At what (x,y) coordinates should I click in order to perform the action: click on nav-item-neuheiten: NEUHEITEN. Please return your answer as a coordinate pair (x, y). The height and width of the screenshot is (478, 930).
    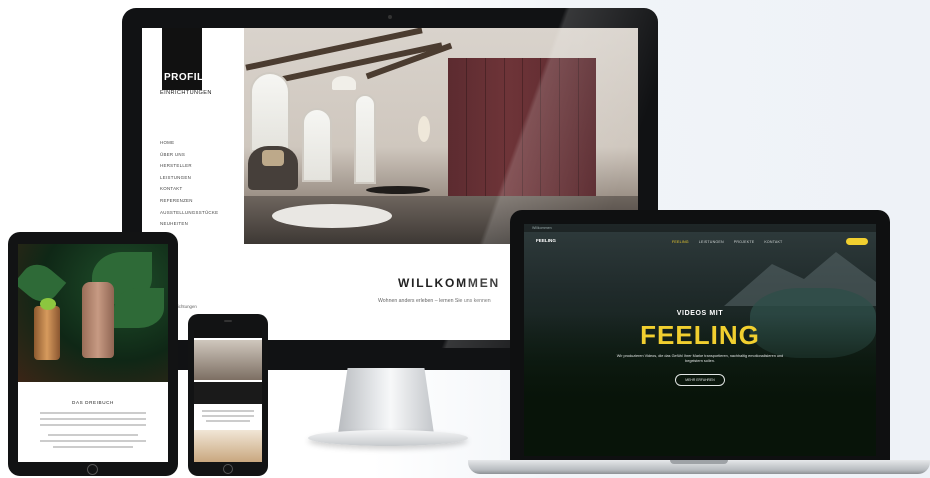
    Looking at the image, I should click on (189, 227).